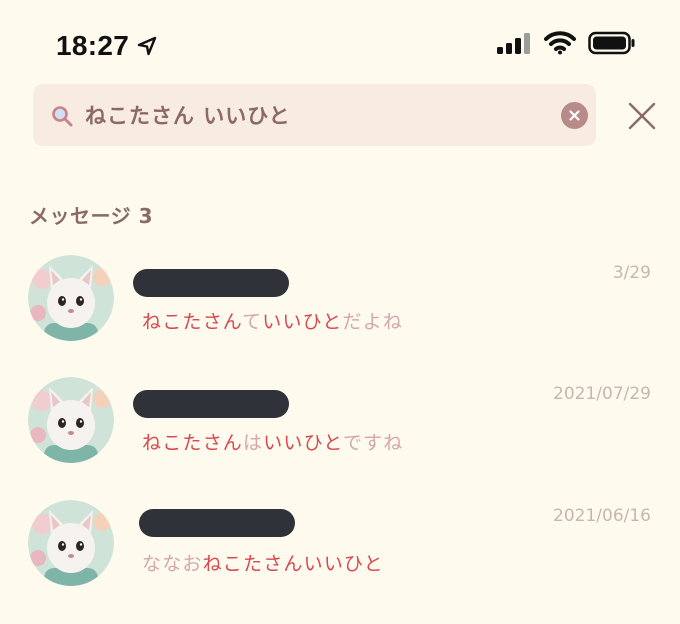 This screenshot has width=680, height=624. I want to click on message-date: 2021/07/29, so click(602, 394).